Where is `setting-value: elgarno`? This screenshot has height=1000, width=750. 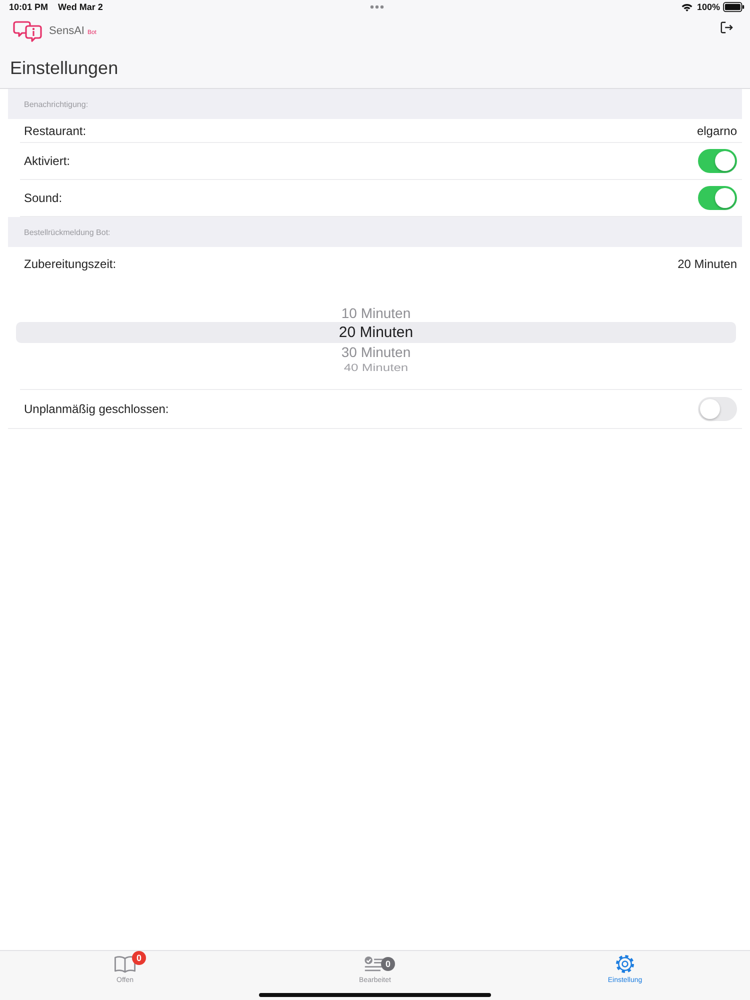 setting-value: elgarno is located at coordinates (716, 131).